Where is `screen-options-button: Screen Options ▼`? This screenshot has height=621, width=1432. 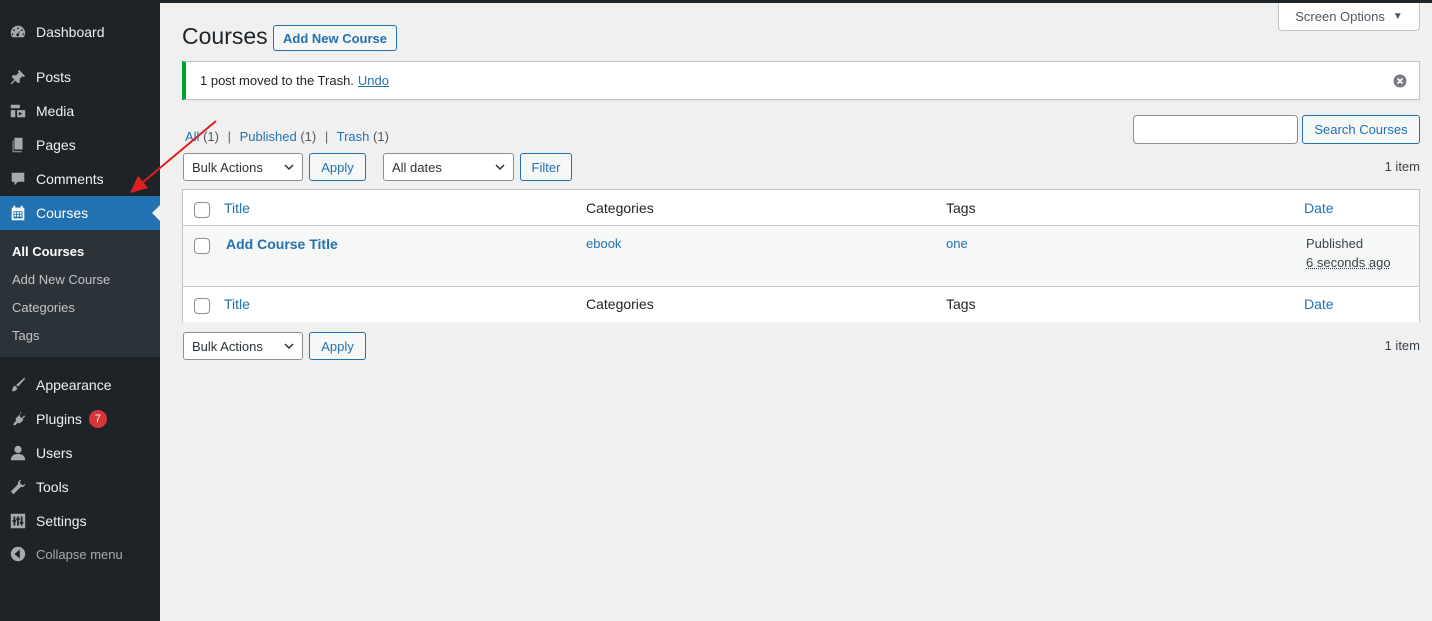
screen-options-button: Screen Options ▼ is located at coordinates (1349, 17).